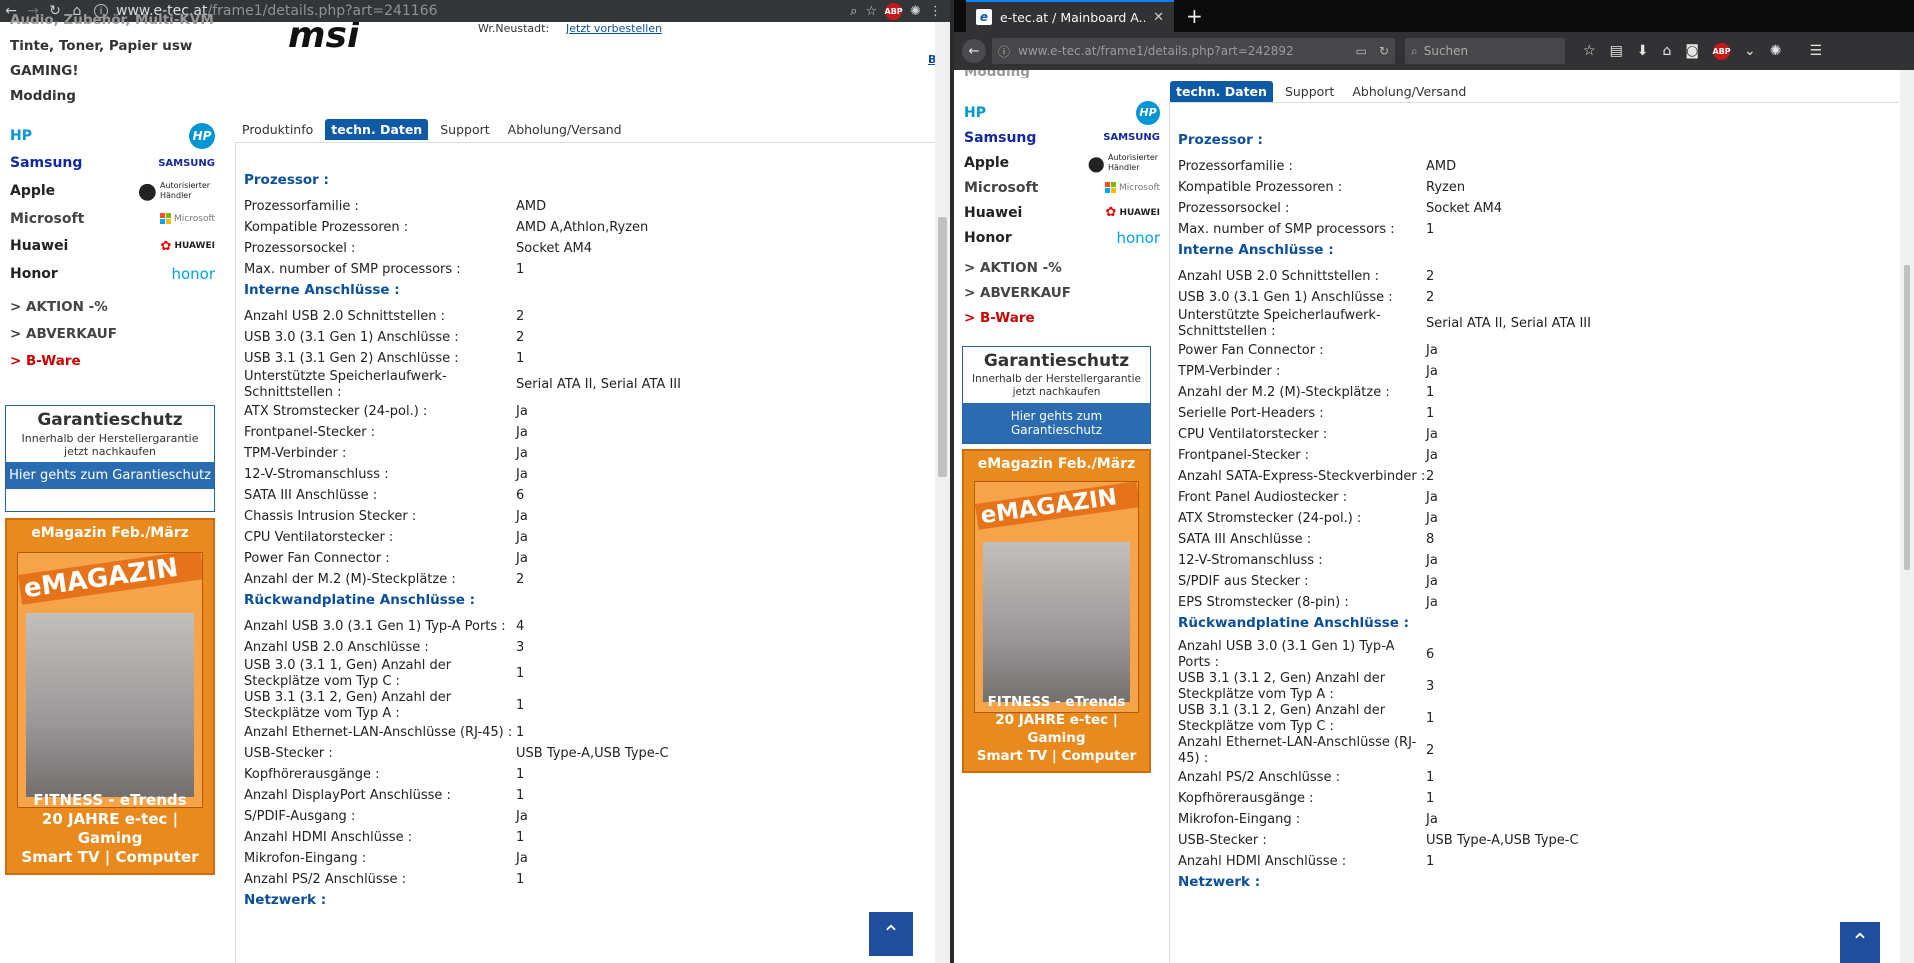 This screenshot has width=1914, height=963. I want to click on sidebar-link-cut: Audio, Zubehör, Multi-KVM, so click(112, 21).